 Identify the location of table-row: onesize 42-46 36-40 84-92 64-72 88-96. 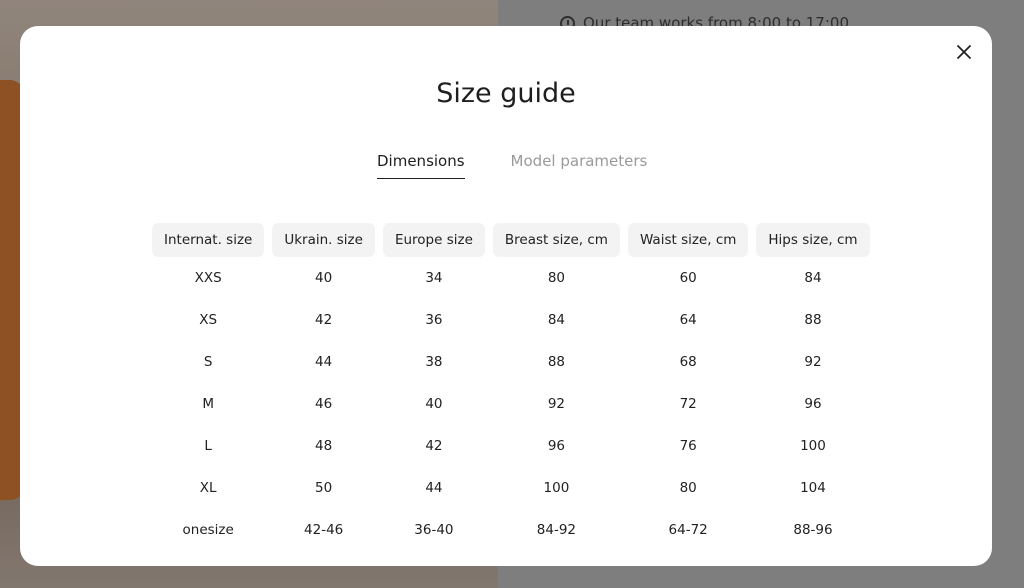
(511, 530).